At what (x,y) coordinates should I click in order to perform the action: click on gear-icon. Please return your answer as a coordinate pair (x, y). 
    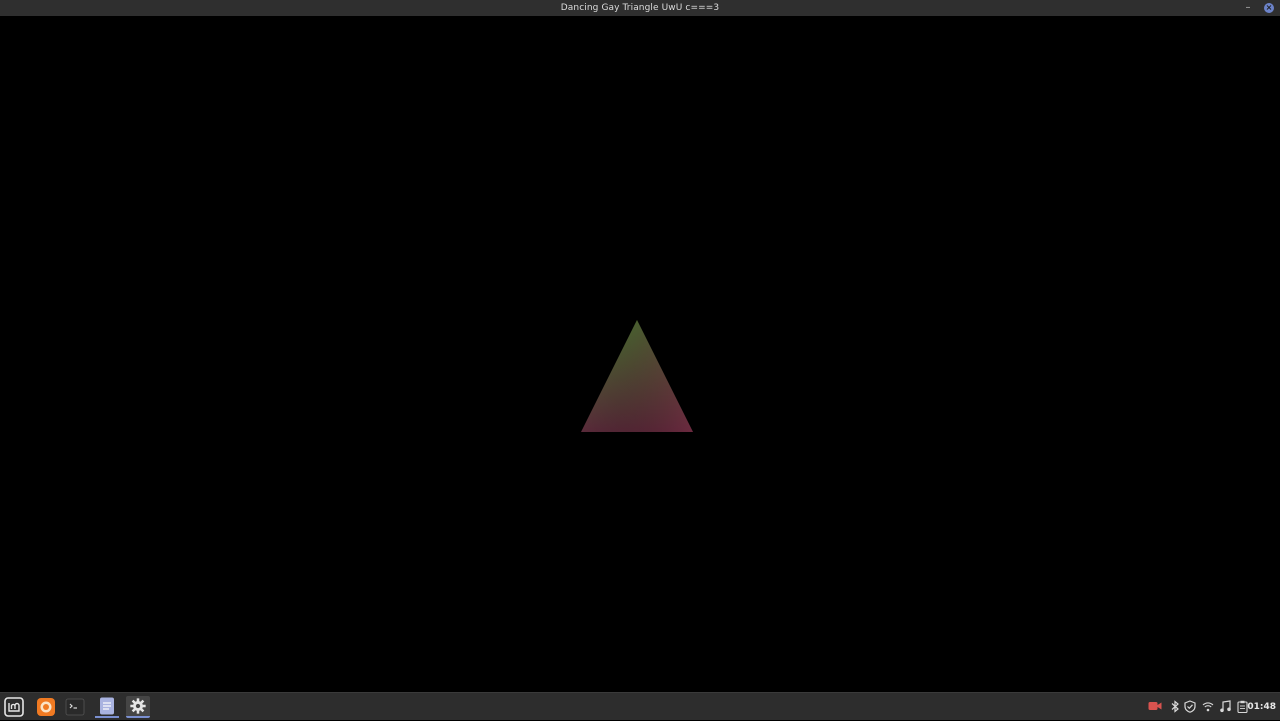
    Looking at the image, I should click on (138, 706).